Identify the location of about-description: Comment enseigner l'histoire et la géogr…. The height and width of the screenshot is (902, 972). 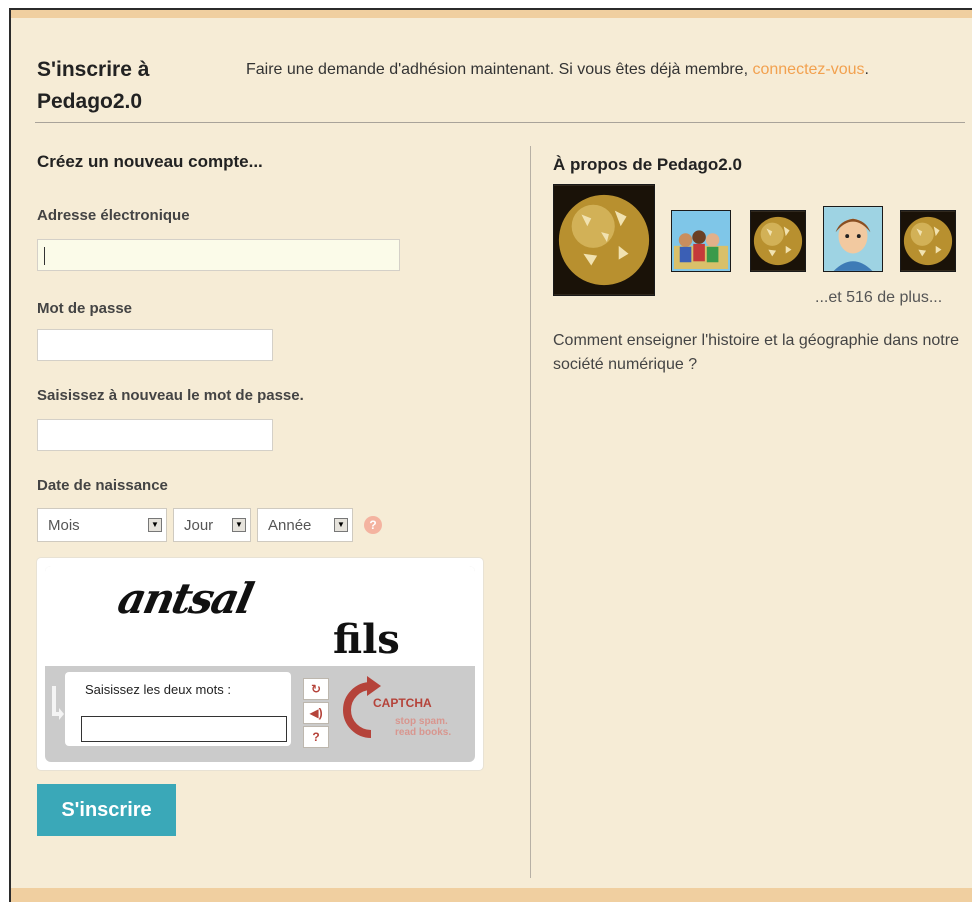
(756, 352).